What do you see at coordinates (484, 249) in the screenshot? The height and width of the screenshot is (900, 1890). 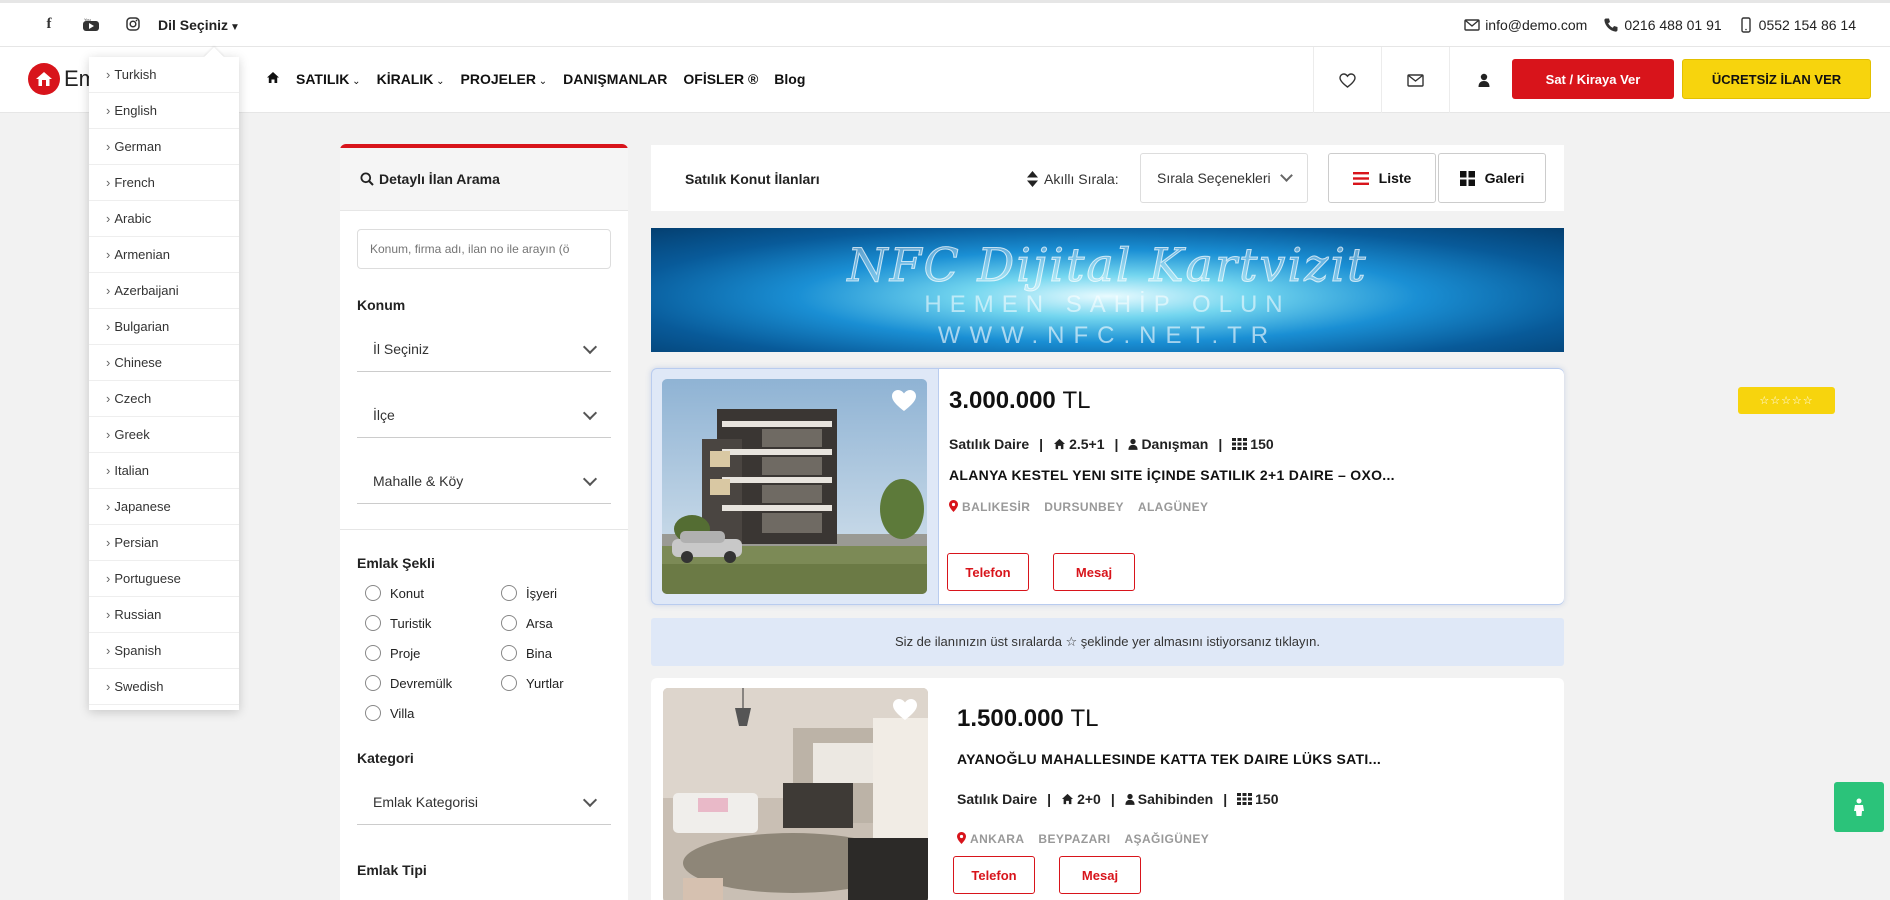 I see `search-input` at bounding box center [484, 249].